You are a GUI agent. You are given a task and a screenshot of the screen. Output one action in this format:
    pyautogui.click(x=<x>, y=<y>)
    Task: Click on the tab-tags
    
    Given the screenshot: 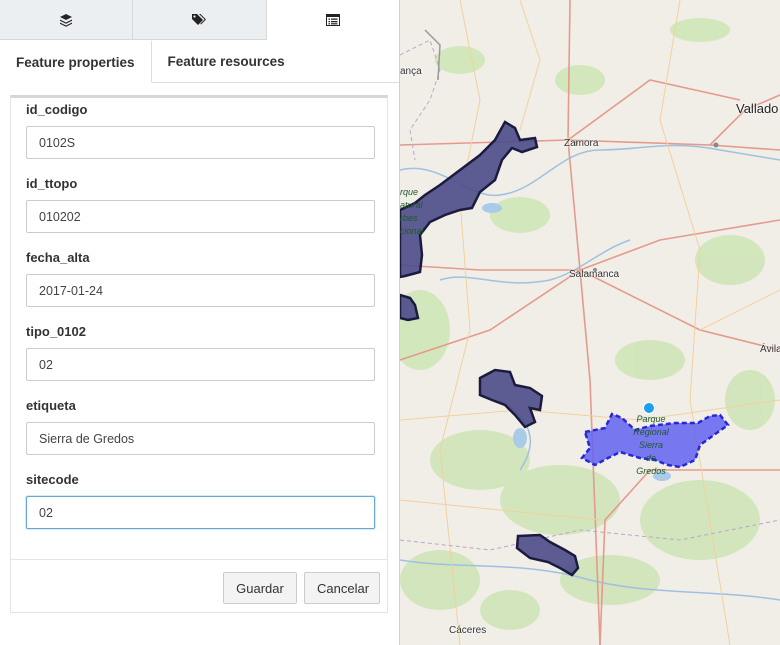 What is the action you would take?
    pyautogui.click(x=200, y=20)
    